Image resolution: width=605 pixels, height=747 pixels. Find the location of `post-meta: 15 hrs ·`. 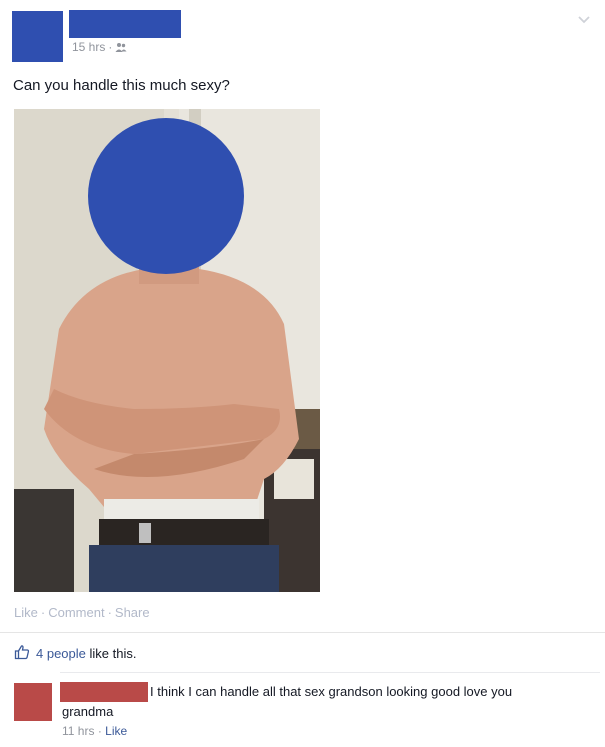

post-meta: 15 hrs · is located at coordinates (99, 47).